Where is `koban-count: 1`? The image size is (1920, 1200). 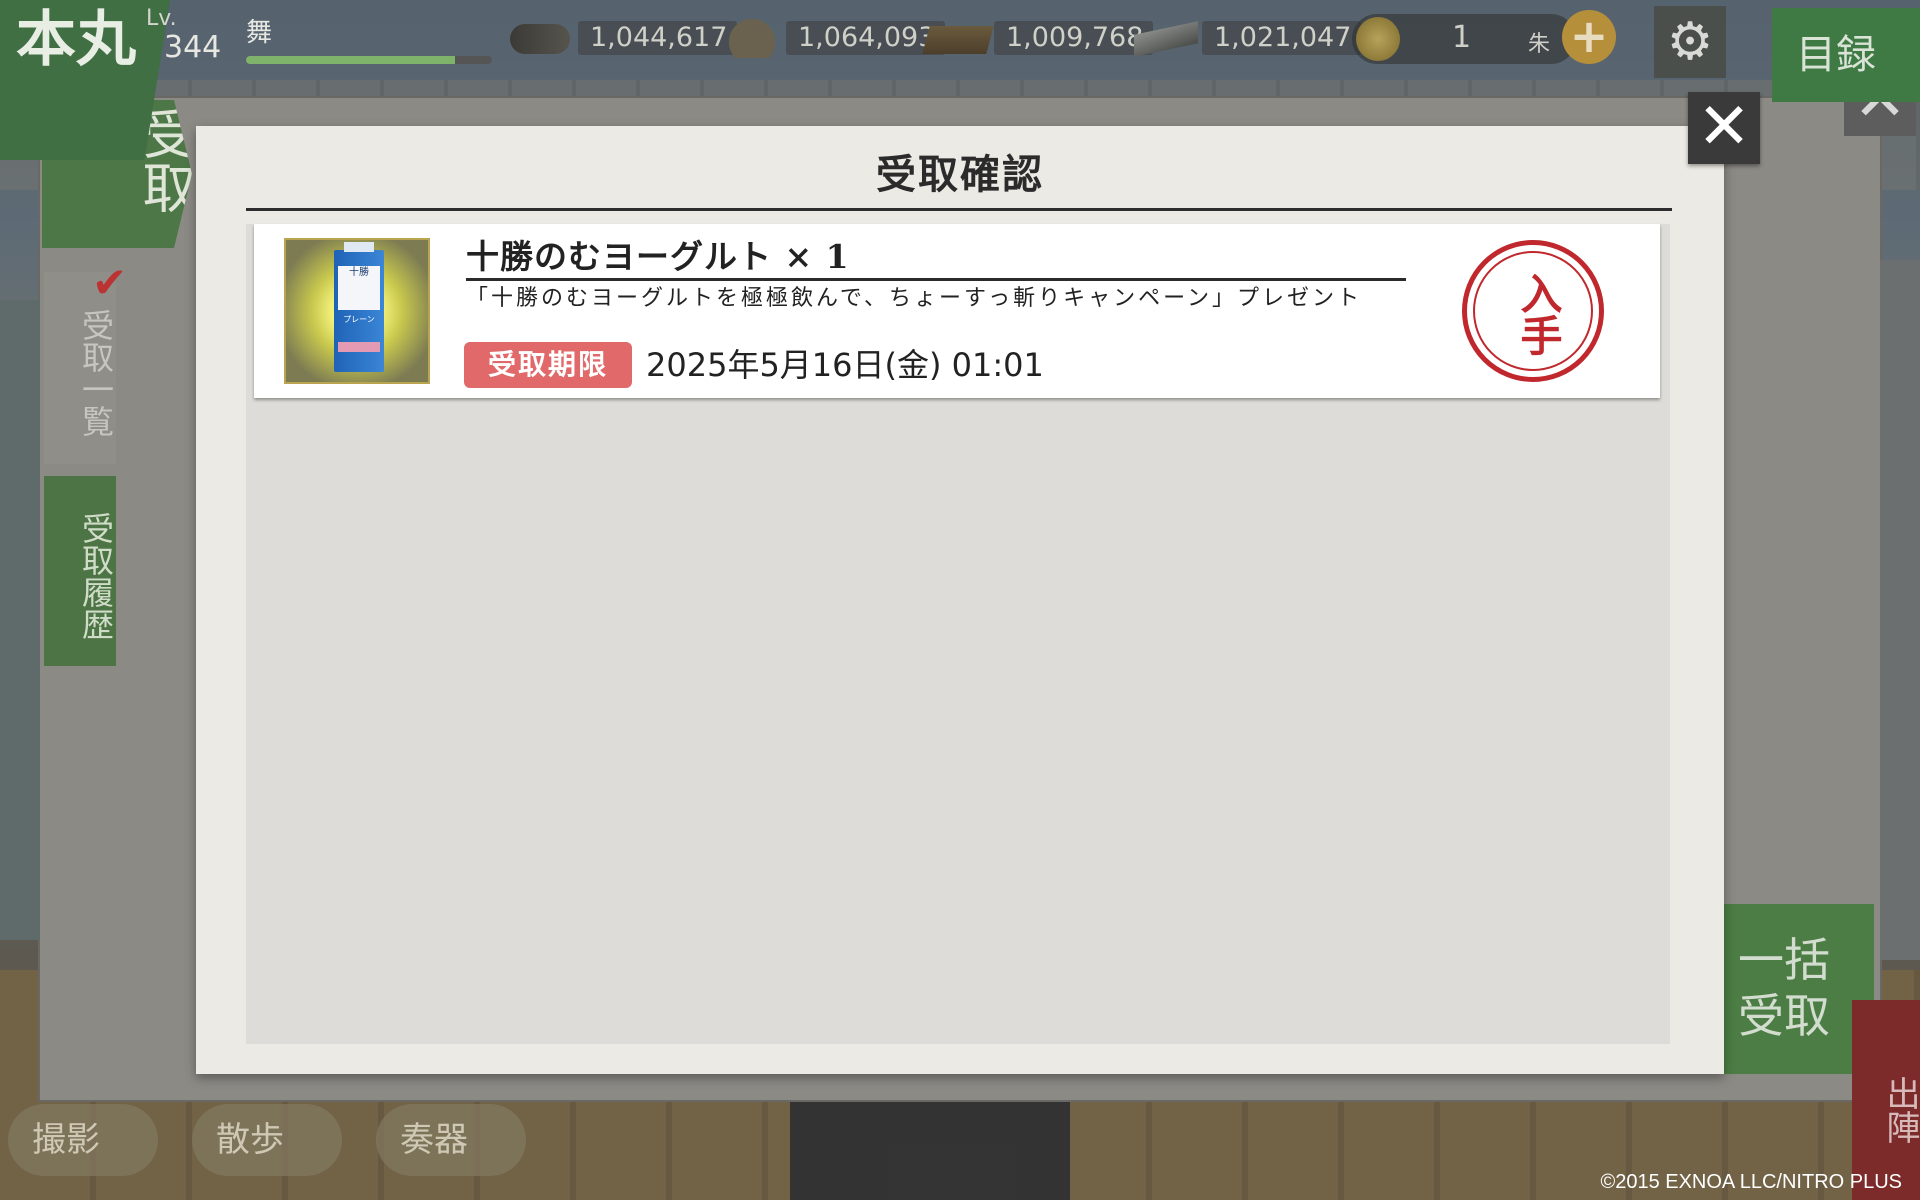
koban-count: 1 is located at coordinates (1462, 37).